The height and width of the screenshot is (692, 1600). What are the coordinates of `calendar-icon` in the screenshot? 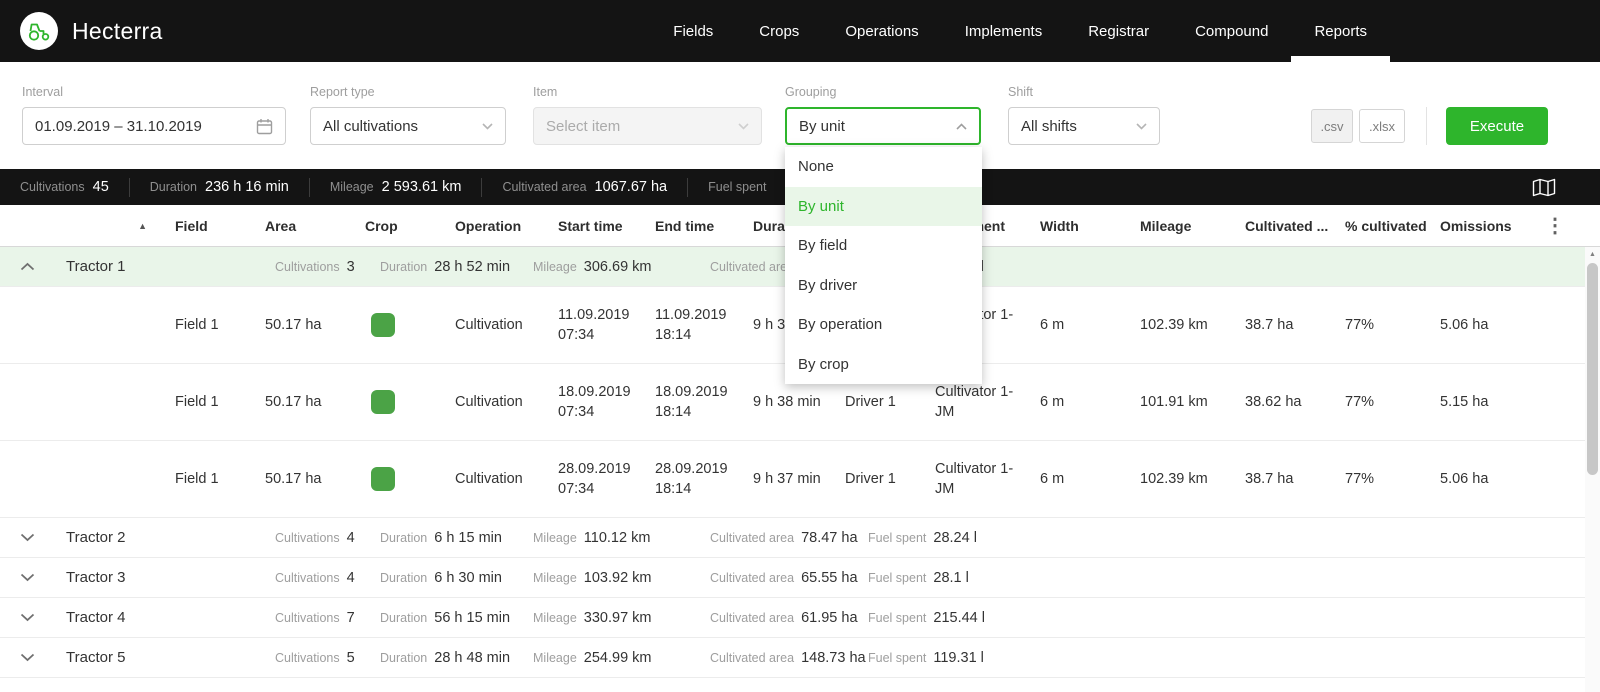 It's located at (264, 126).